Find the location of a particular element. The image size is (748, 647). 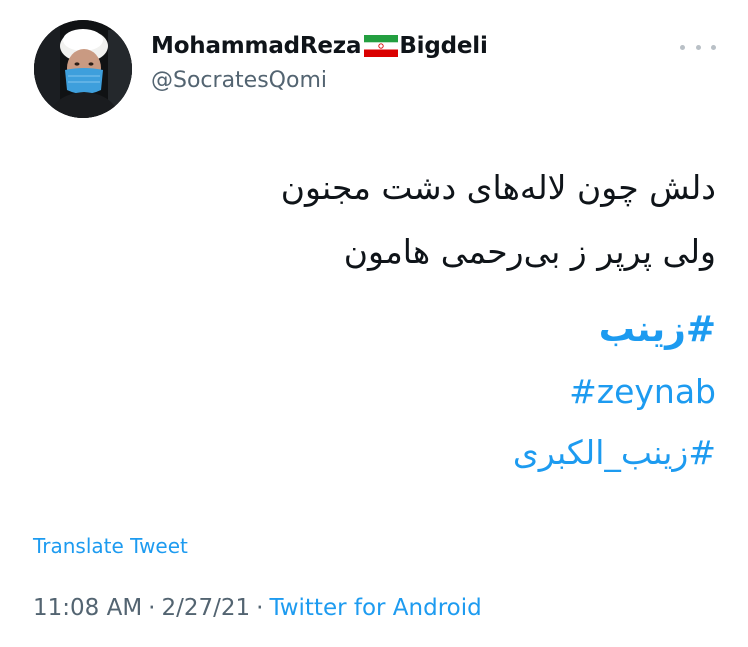

tweet-time: 11:08 AM is located at coordinates (87, 608).